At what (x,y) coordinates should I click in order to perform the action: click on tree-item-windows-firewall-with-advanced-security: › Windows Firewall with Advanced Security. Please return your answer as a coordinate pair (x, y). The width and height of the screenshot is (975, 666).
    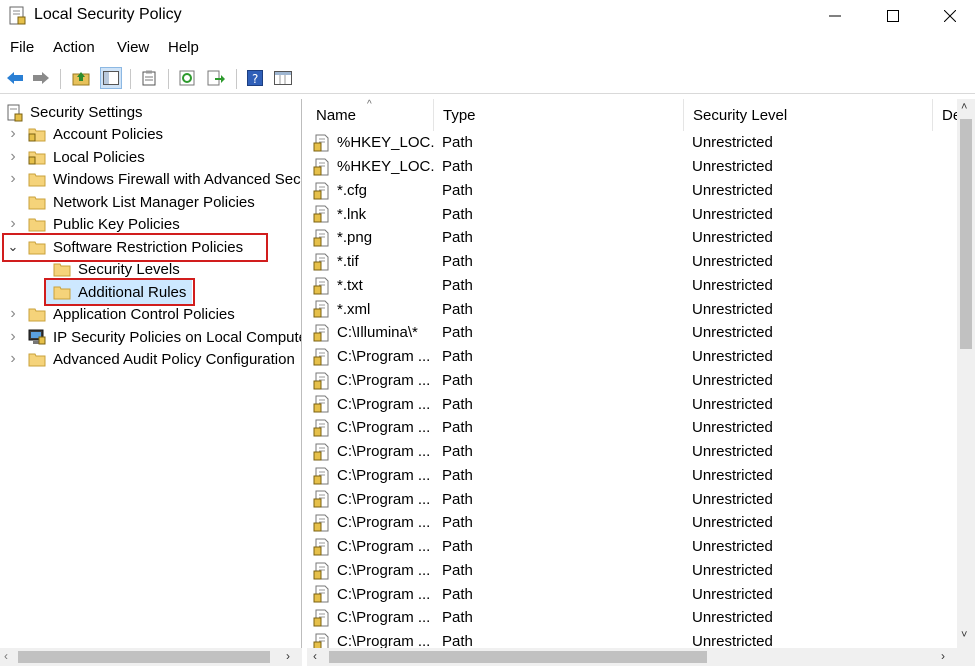
    Looking at the image, I should click on (150, 179).